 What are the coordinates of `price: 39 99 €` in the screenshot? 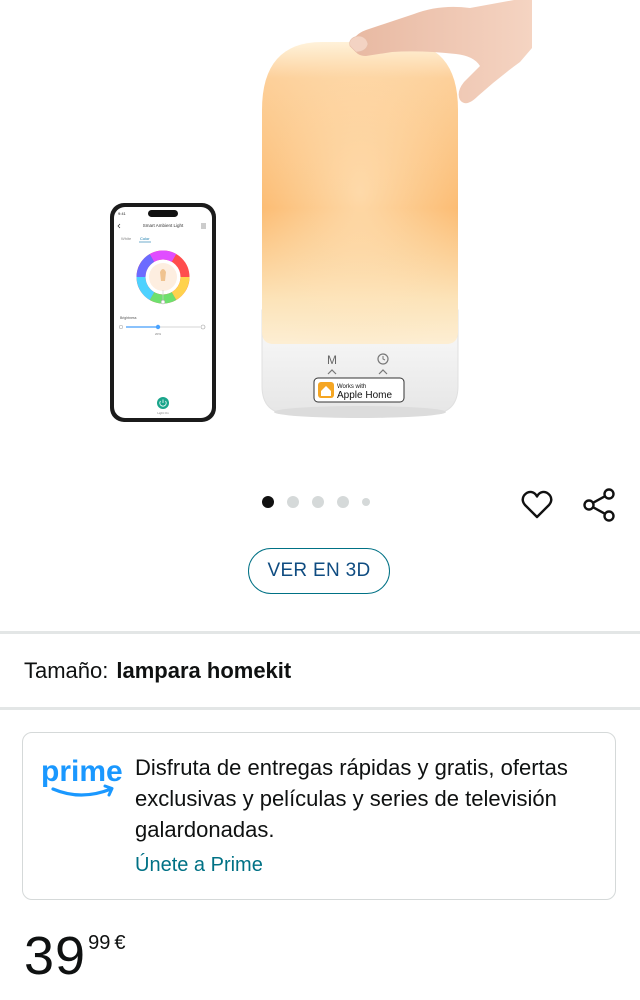 It's located at (74, 956).